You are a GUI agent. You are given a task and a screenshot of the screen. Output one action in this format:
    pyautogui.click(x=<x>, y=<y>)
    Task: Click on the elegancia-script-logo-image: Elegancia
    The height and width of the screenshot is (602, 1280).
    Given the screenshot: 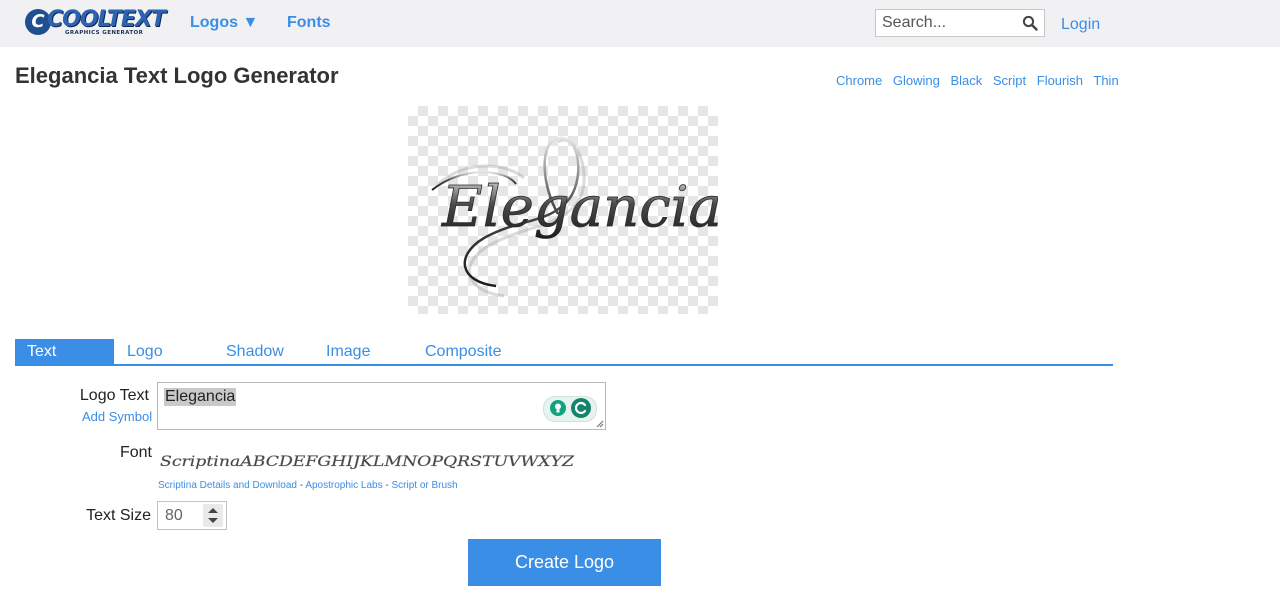 What is the action you would take?
    pyautogui.click(x=574, y=217)
    